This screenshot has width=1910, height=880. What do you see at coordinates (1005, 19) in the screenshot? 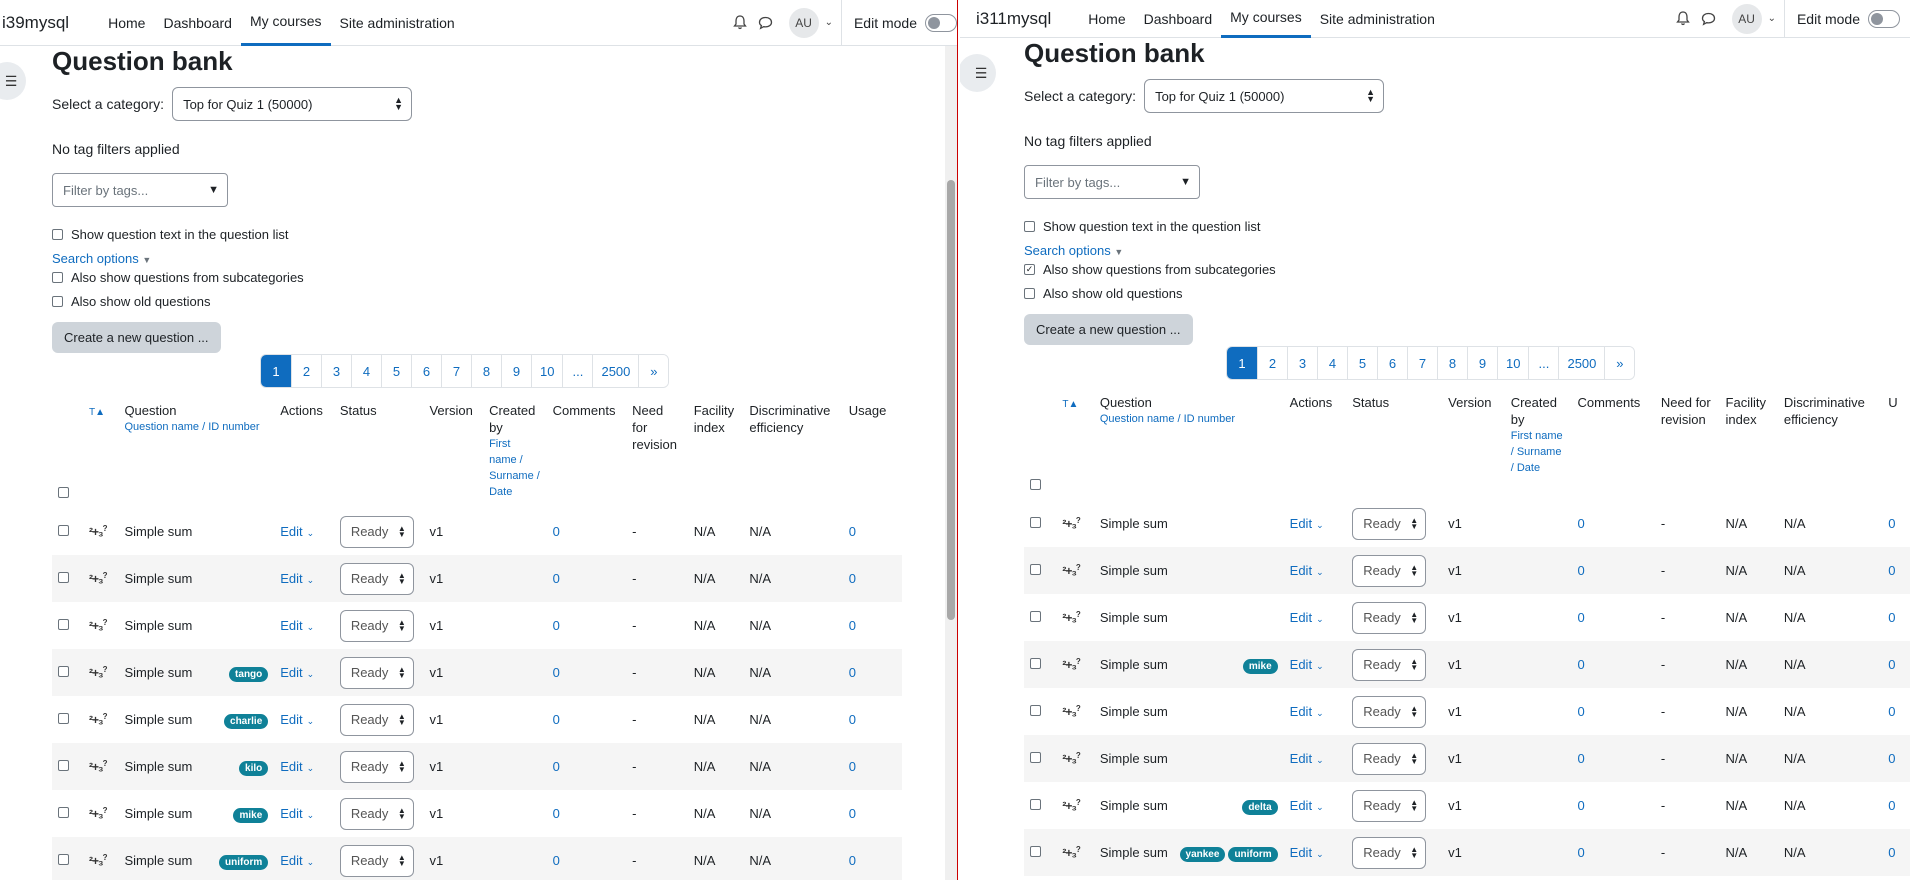
I see `site-name: i311mysql` at bounding box center [1005, 19].